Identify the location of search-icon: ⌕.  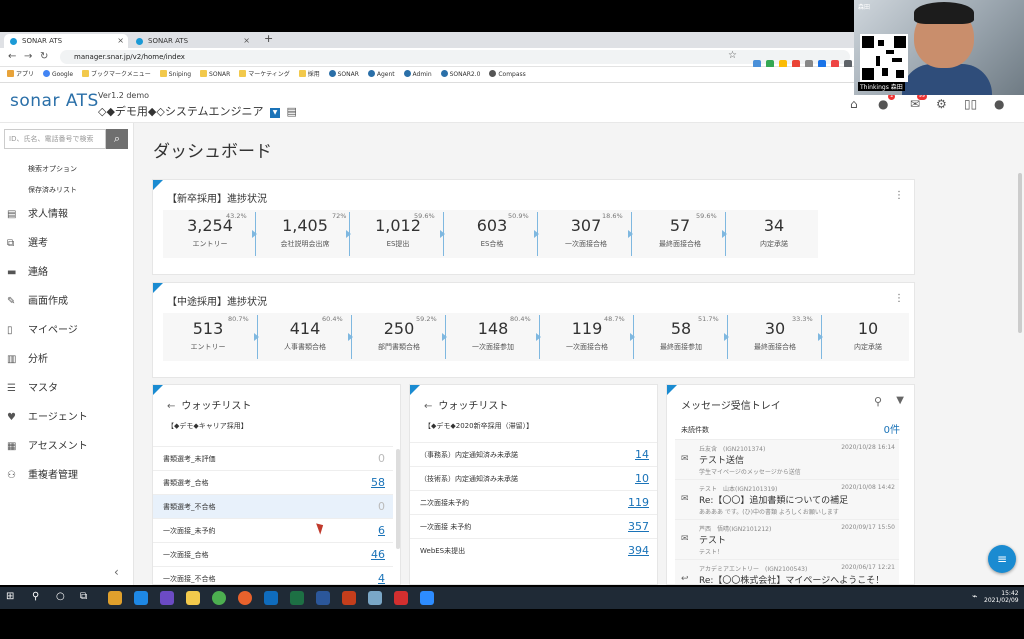
(117, 139).